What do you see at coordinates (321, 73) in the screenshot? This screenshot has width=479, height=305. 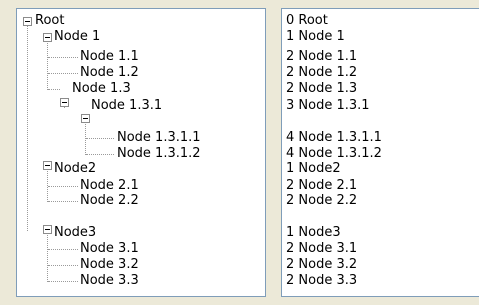 I see `list-item: 2 Node 1.2` at bounding box center [321, 73].